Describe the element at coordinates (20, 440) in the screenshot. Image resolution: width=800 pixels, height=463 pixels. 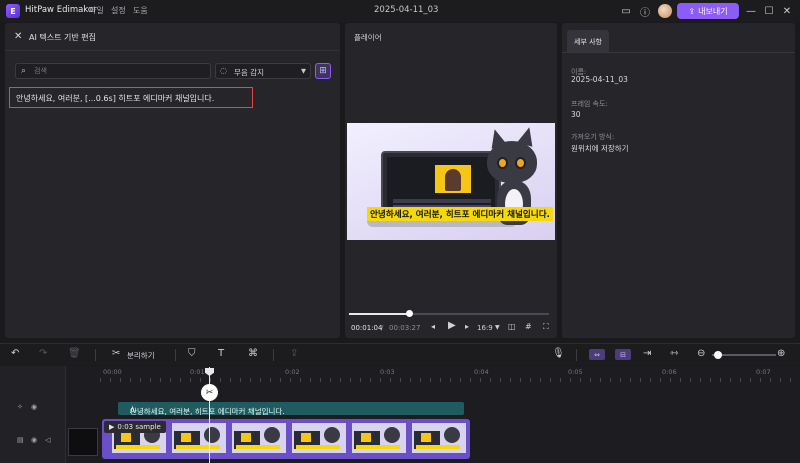
I see `lock-icon: ▤` at that location.